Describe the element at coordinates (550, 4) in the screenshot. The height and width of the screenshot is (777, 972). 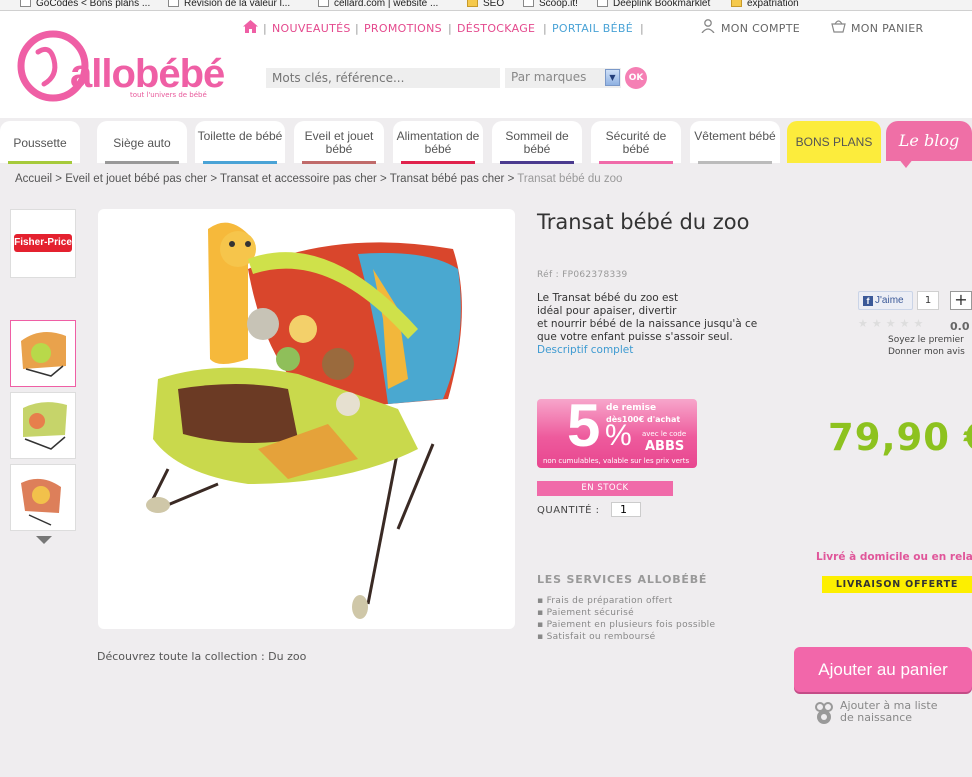
I see `bookmark-item: Scoop.it!` at that location.